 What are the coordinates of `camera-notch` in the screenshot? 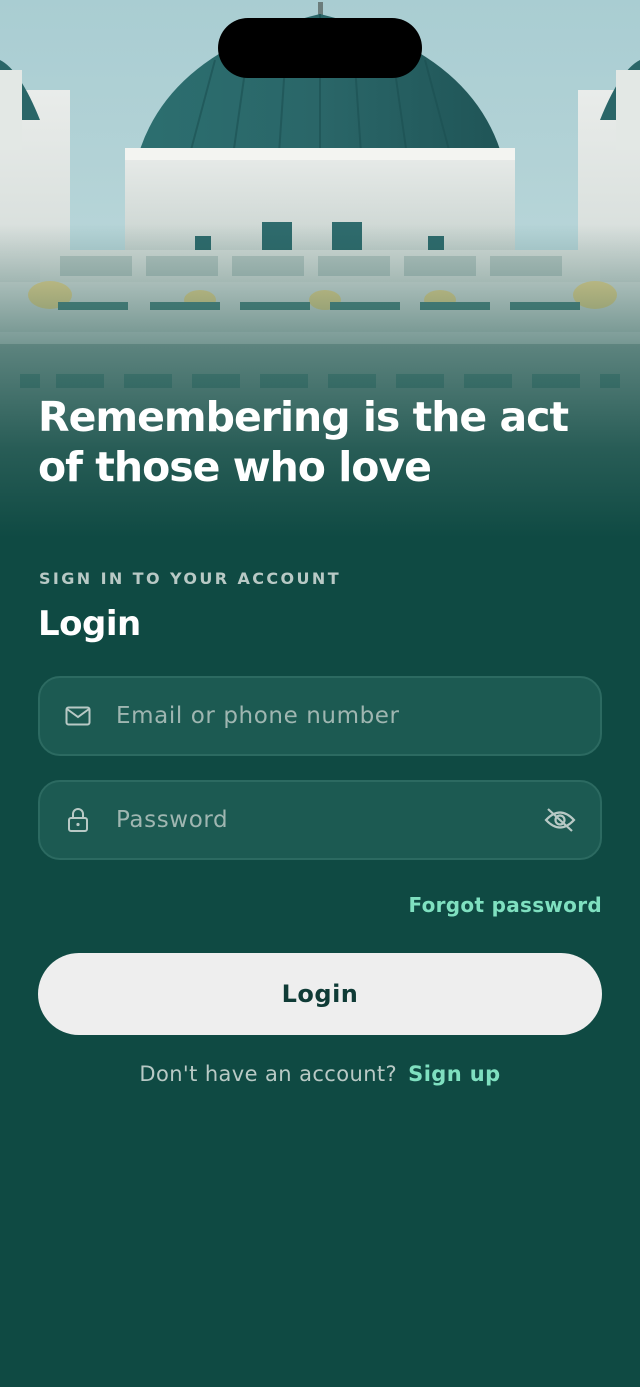 It's located at (320, 48).